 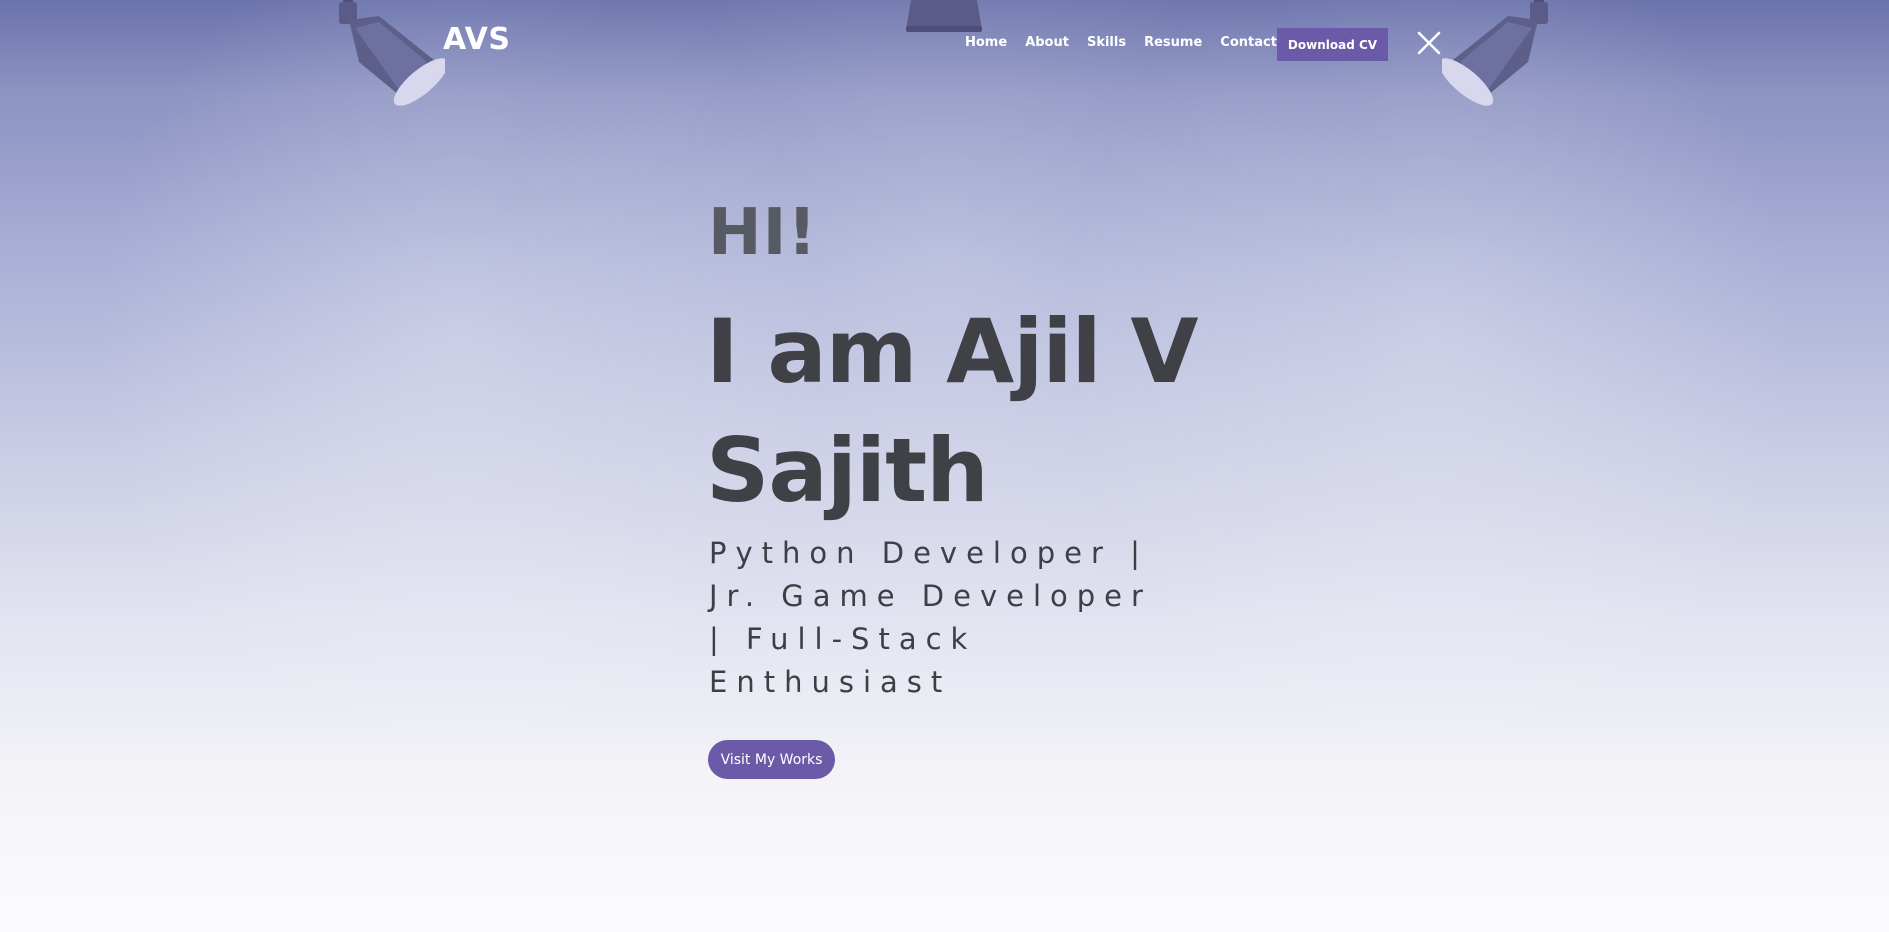 I want to click on spotlight-left-icon, so click(x=392, y=53).